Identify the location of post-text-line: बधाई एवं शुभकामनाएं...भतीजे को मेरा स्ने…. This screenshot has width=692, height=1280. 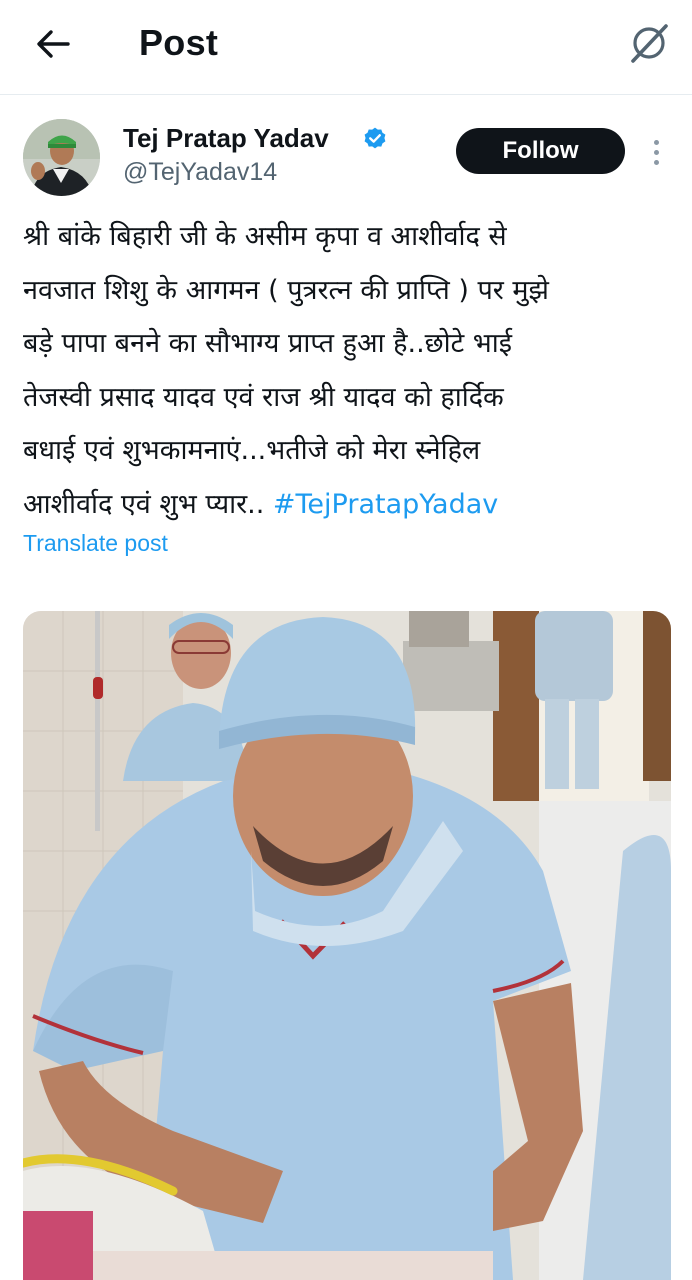
(252, 451).